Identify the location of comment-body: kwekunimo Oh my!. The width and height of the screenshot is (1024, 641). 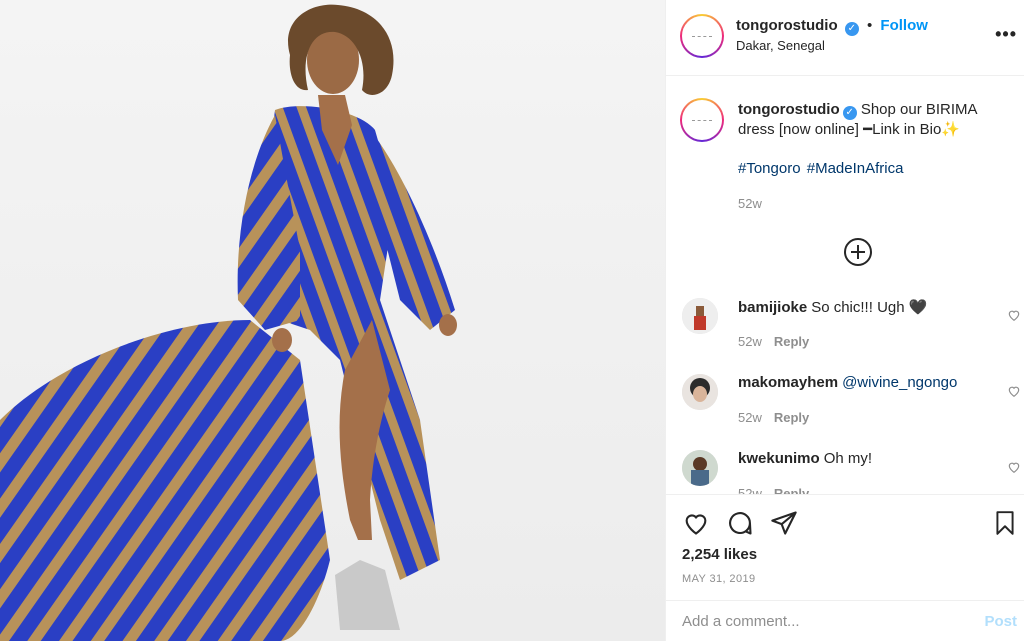
(805, 458).